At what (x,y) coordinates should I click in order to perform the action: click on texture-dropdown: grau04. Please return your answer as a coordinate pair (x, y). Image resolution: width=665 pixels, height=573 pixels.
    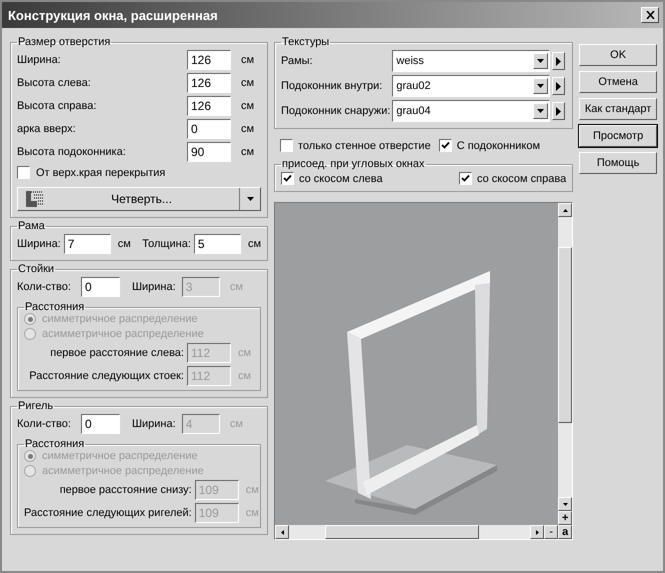
    Looking at the image, I should click on (471, 111).